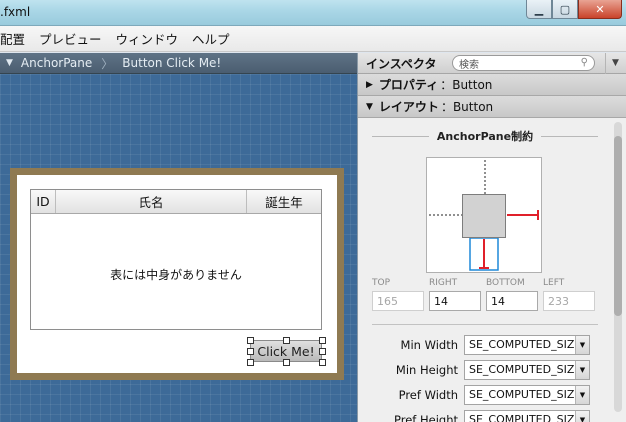 The image size is (626, 422). What do you see at coordinates (369, 84) in the screenshot?
I see `collapsed-arrow-icon: ▶` at bounding box center [369, 84].